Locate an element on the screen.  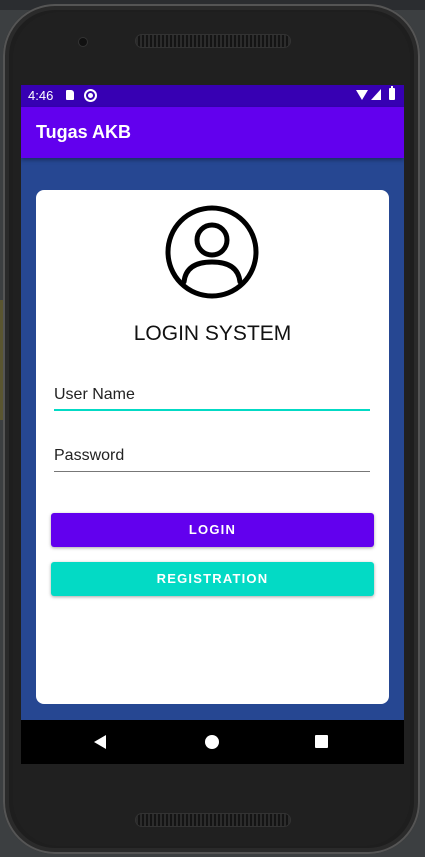
navigation-bar is located at coordinates (212, 742).